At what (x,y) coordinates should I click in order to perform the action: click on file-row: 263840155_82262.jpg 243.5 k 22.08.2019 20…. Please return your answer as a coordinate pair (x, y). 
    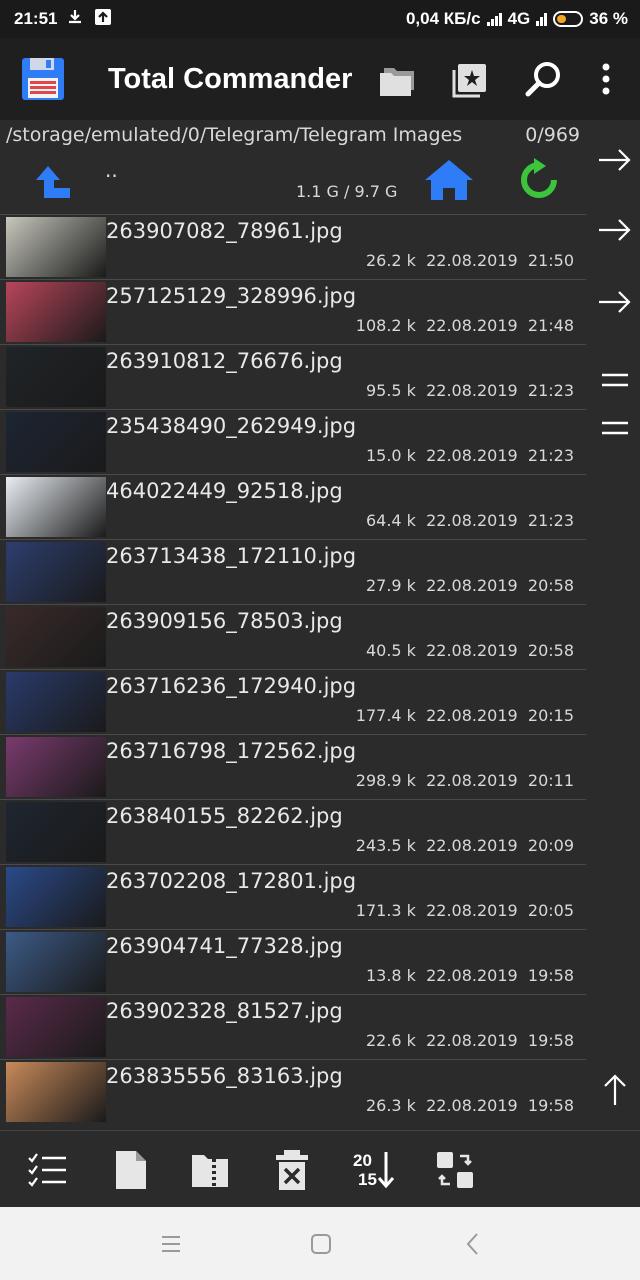
    Looking at the image, I should click on (293, 831).